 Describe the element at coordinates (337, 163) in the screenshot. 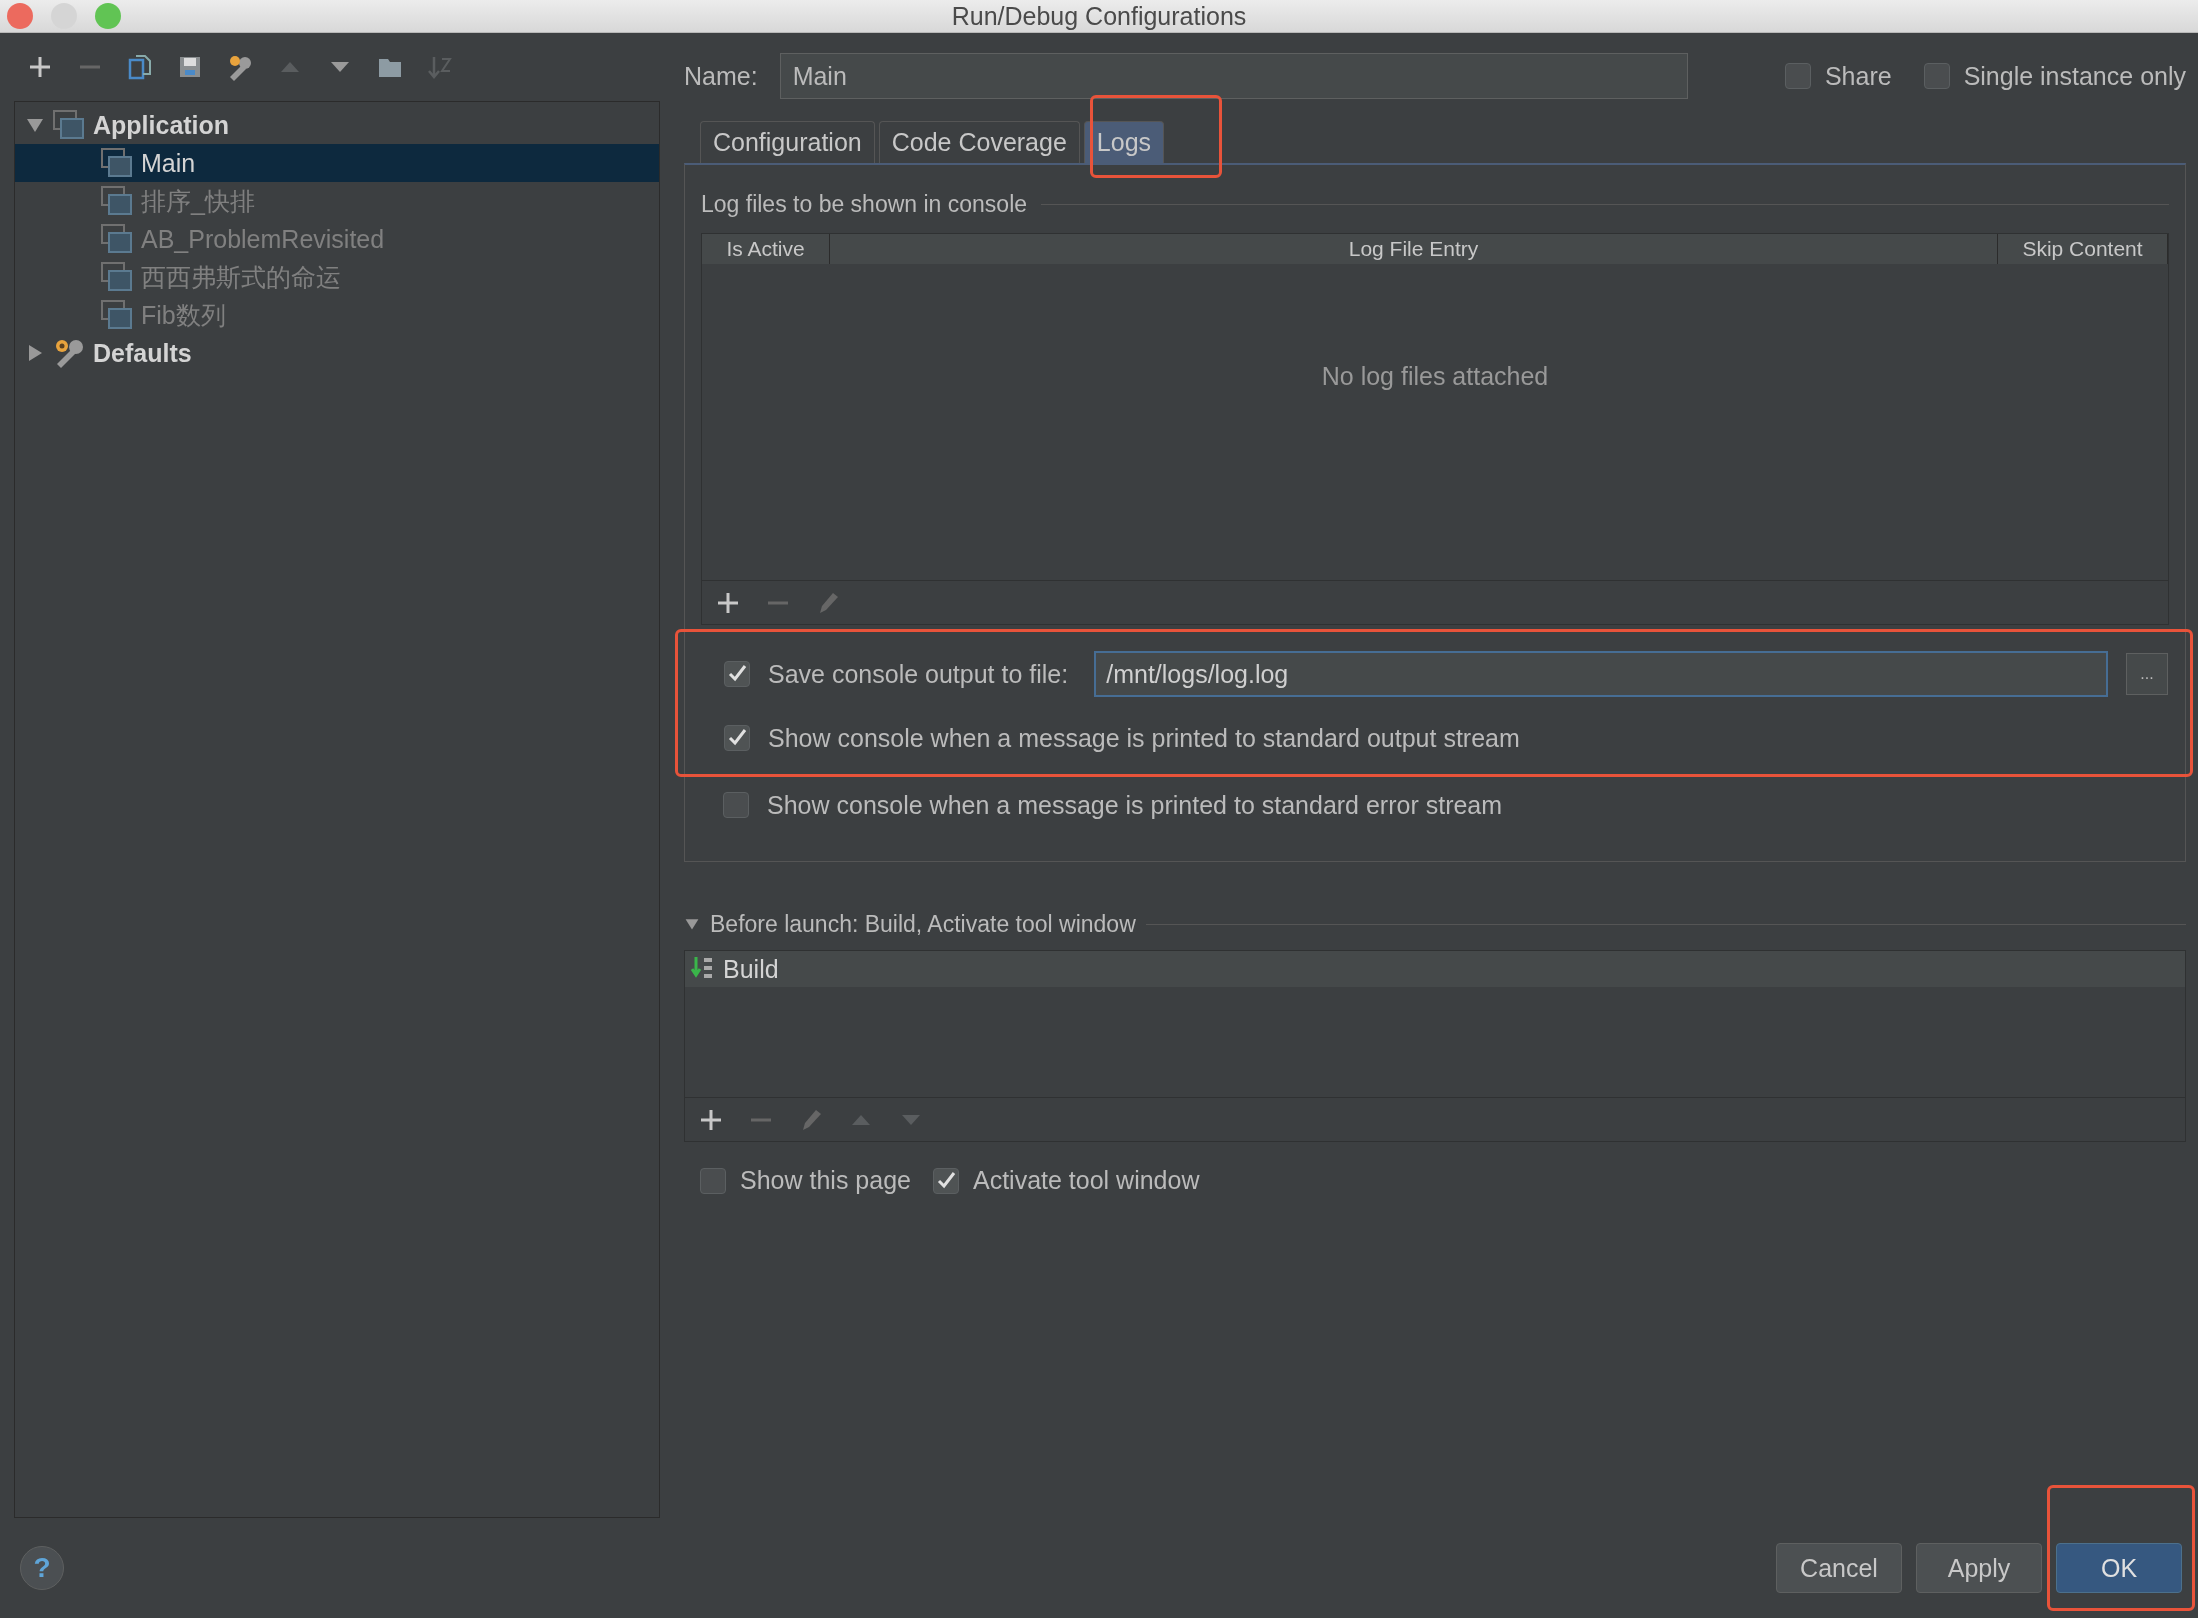

I see `tree-item: Main` at that location.